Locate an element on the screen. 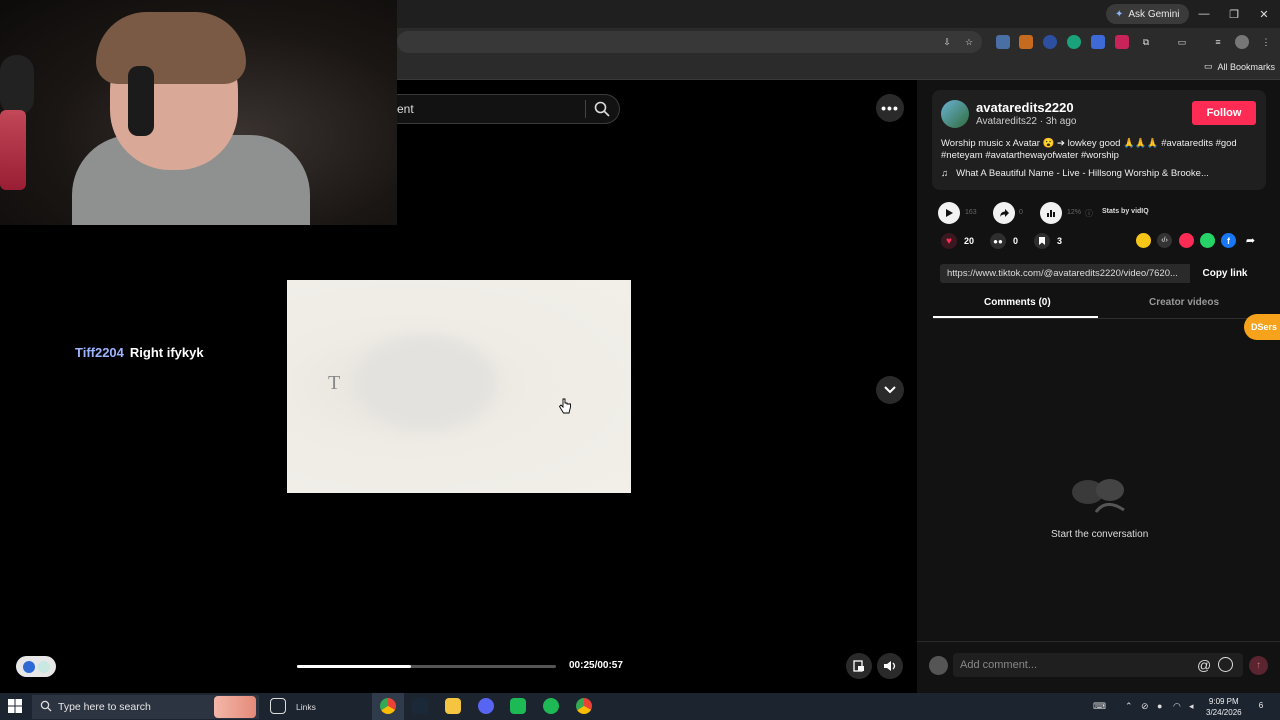 The height and width of the screenshot is (720, 1280). app-icon is located at coordinates (518, 706).